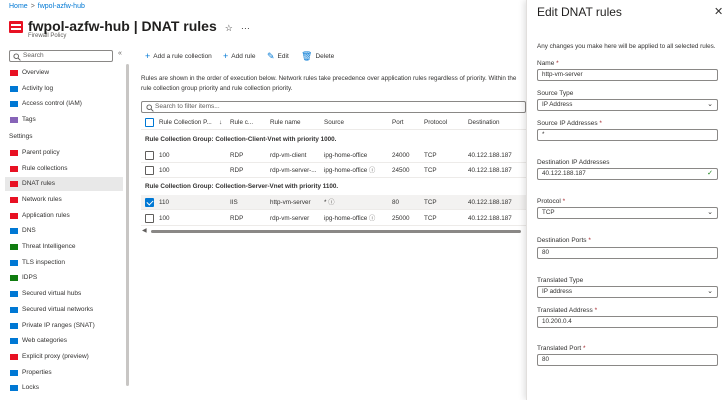 The image size is (727, 400). I want to click on destination-ports-field: 80, so click(627, 253).